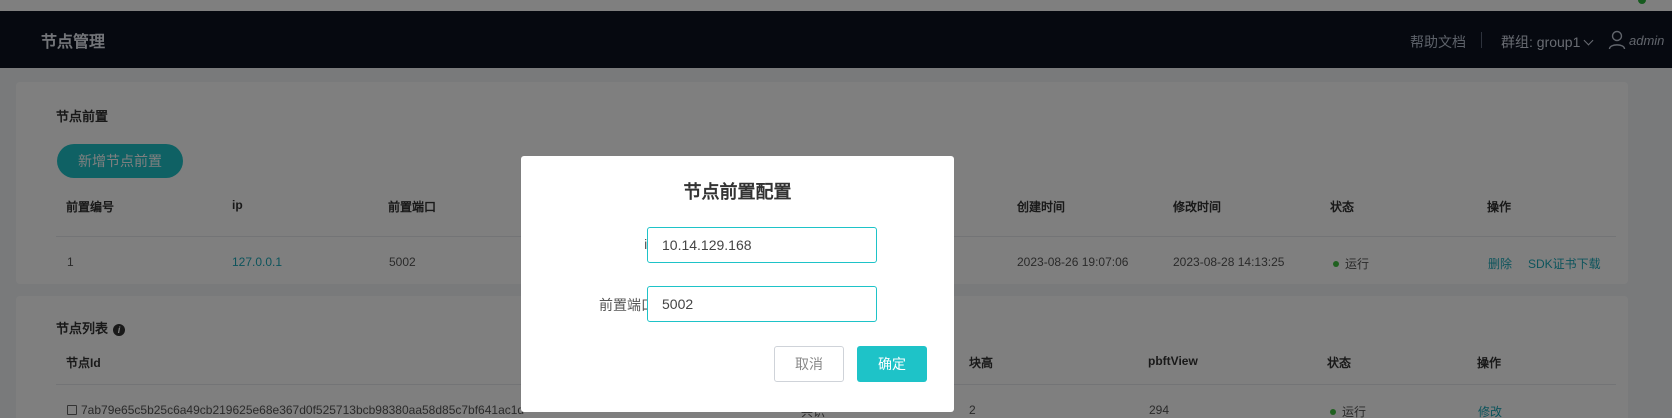 The width and height of the screenshot is (1672, 418). I want to click on dialog-title: 节点前置配置, so click(737, 192).